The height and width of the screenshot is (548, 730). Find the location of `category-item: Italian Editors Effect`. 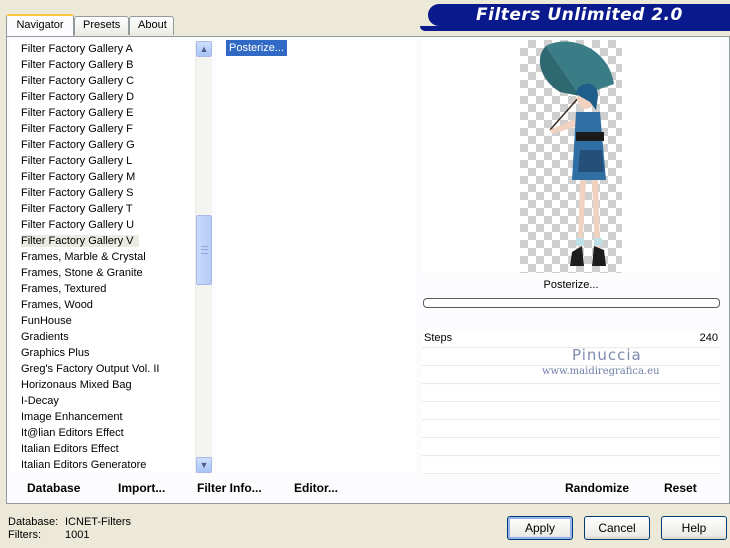

category-item: Italian Editors Effect is located at coordinates (103, 449).